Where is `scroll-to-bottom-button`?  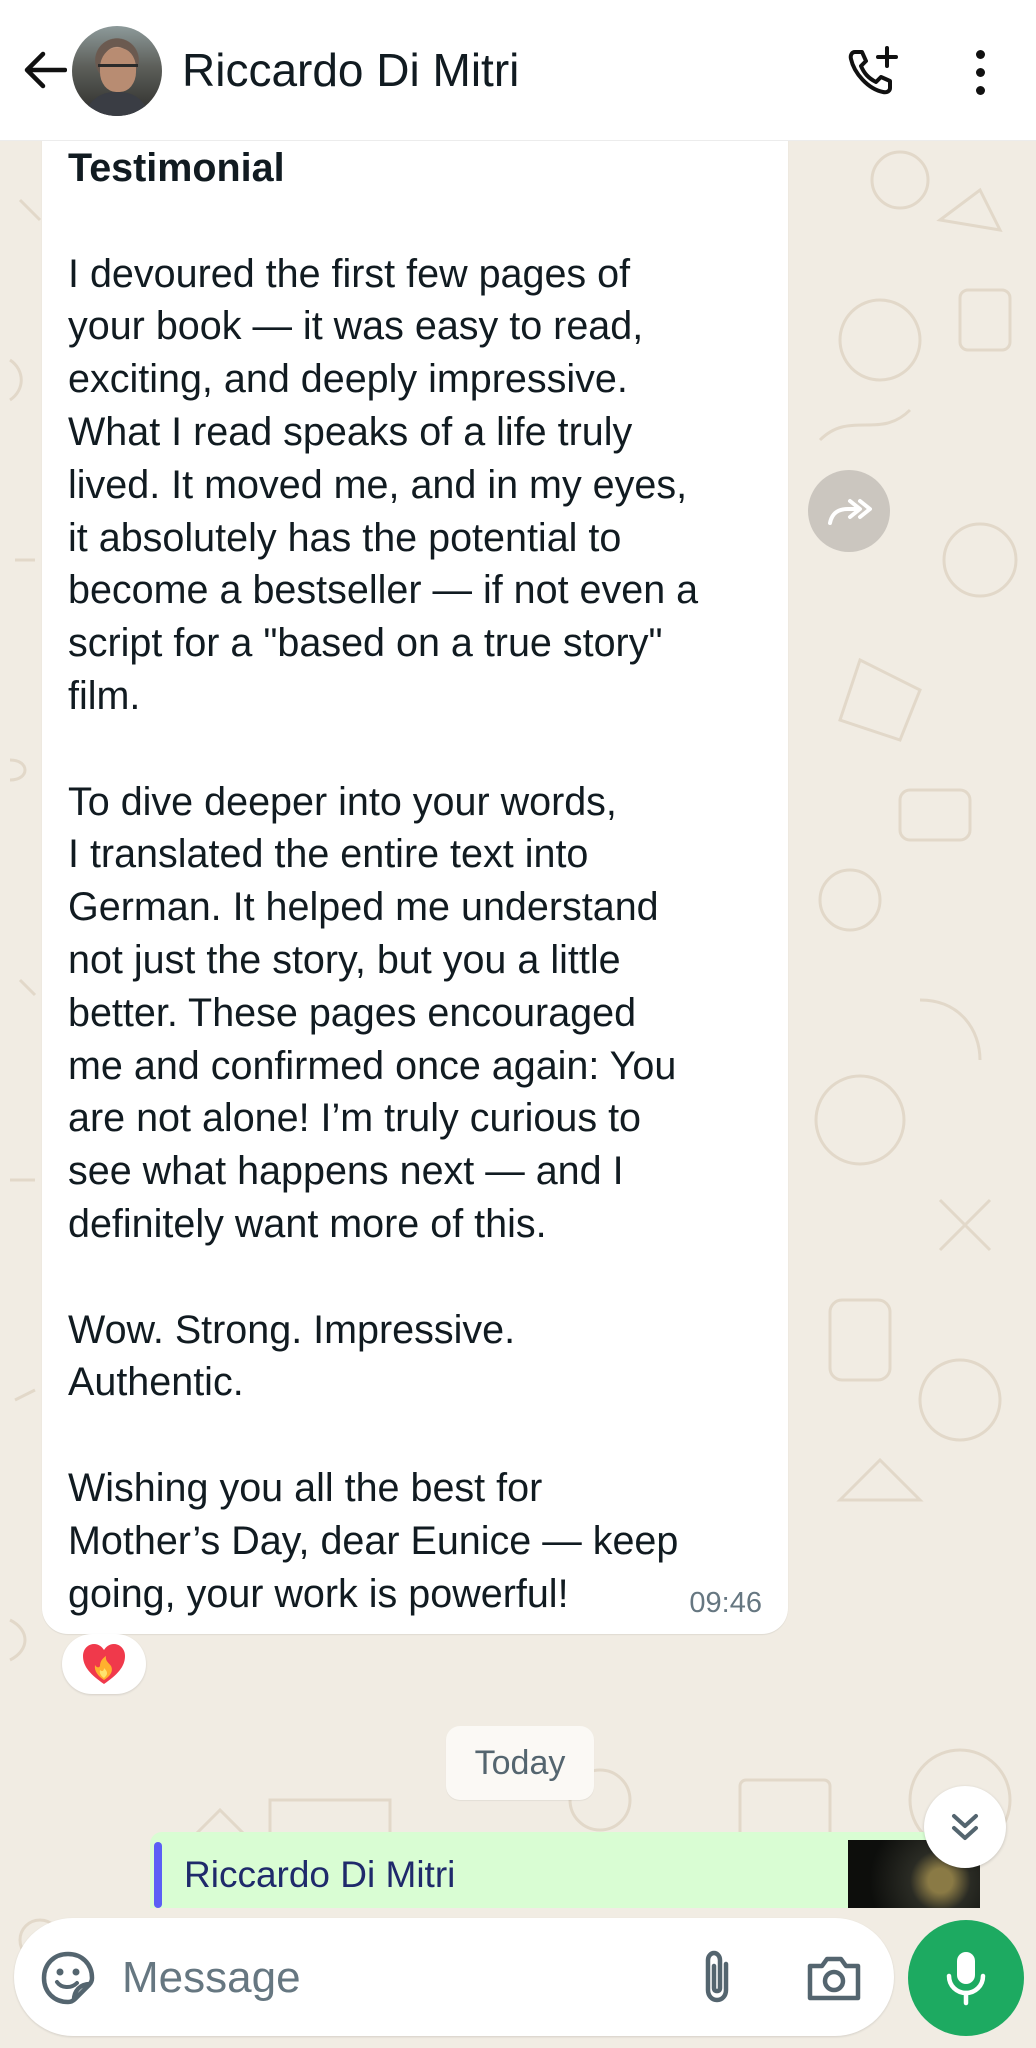
scroll-to-bottom-button is located at coordinates (965, 1827).